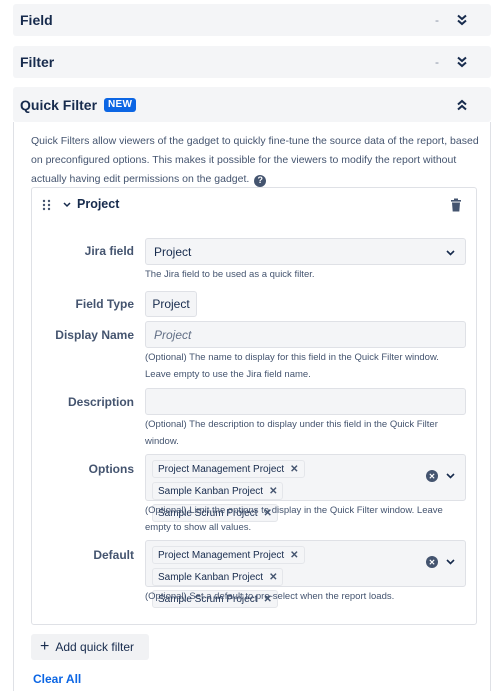 This screenshot has width=491, height=691. Describe the element at coordinates (37, 62) in the screenshot. I see `filter-section-title: Filter` at that location.